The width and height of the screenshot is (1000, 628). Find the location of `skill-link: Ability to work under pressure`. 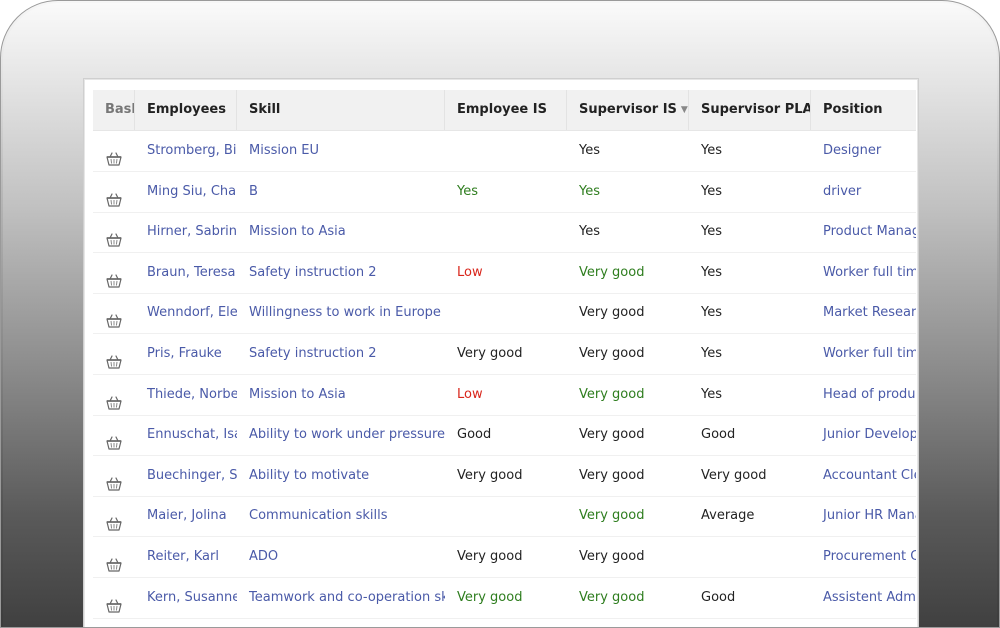

skill-link: Ability to work under pressure is located at coordinates (341, 435).